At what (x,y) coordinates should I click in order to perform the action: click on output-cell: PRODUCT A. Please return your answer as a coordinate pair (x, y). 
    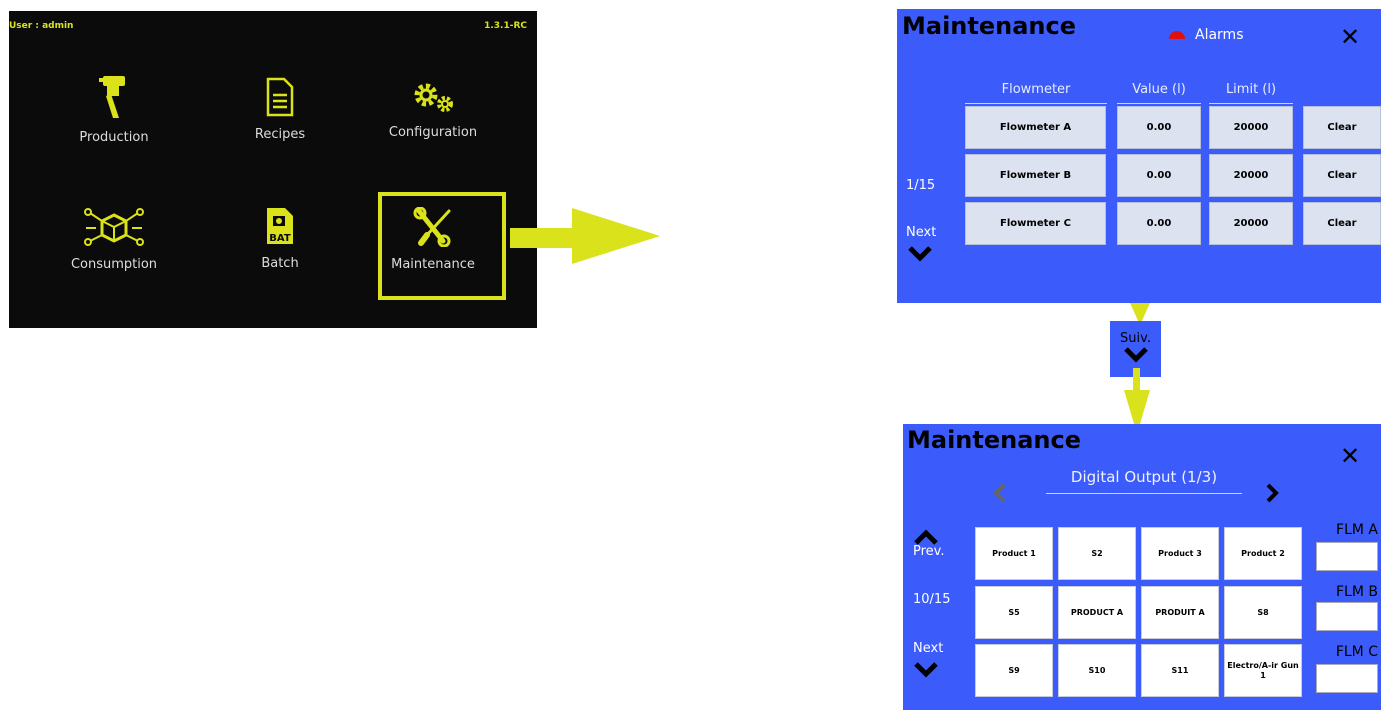
    Looking at the image, I should click on (1097, 612).